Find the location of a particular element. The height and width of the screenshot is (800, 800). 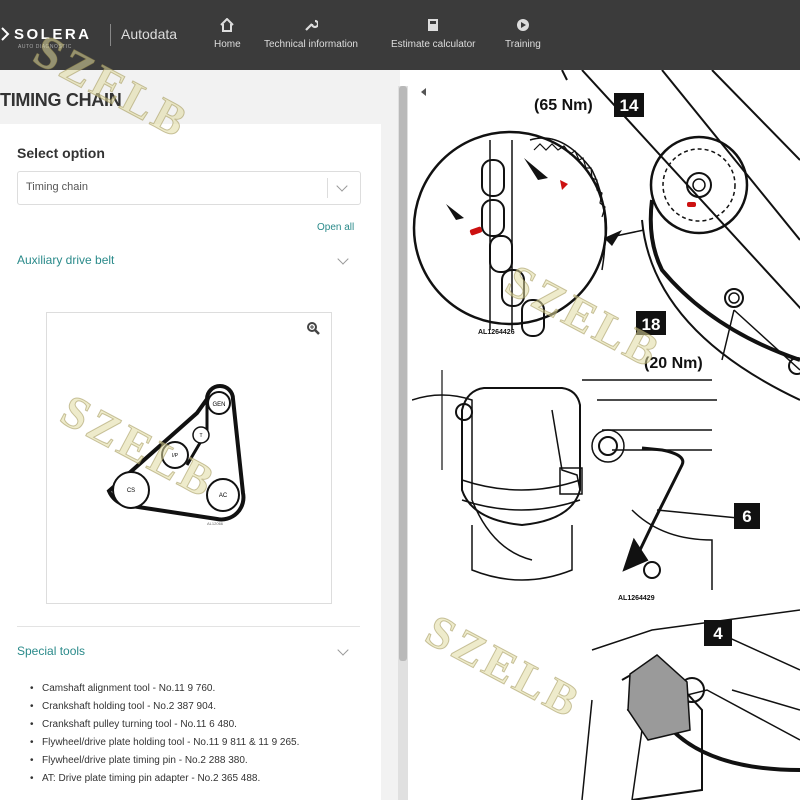

nav-home: Home is located at coordinates (227, 34).